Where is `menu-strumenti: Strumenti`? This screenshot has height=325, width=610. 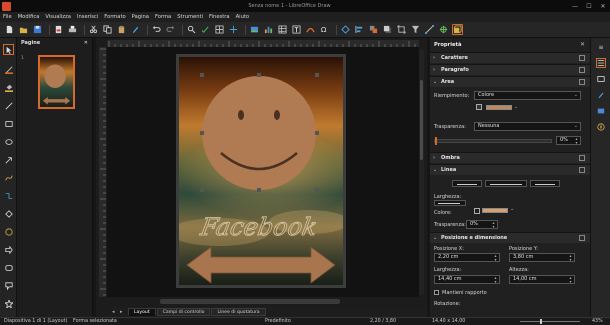 menu-strumenti: Strumenti is located at coordinates (190, 17).